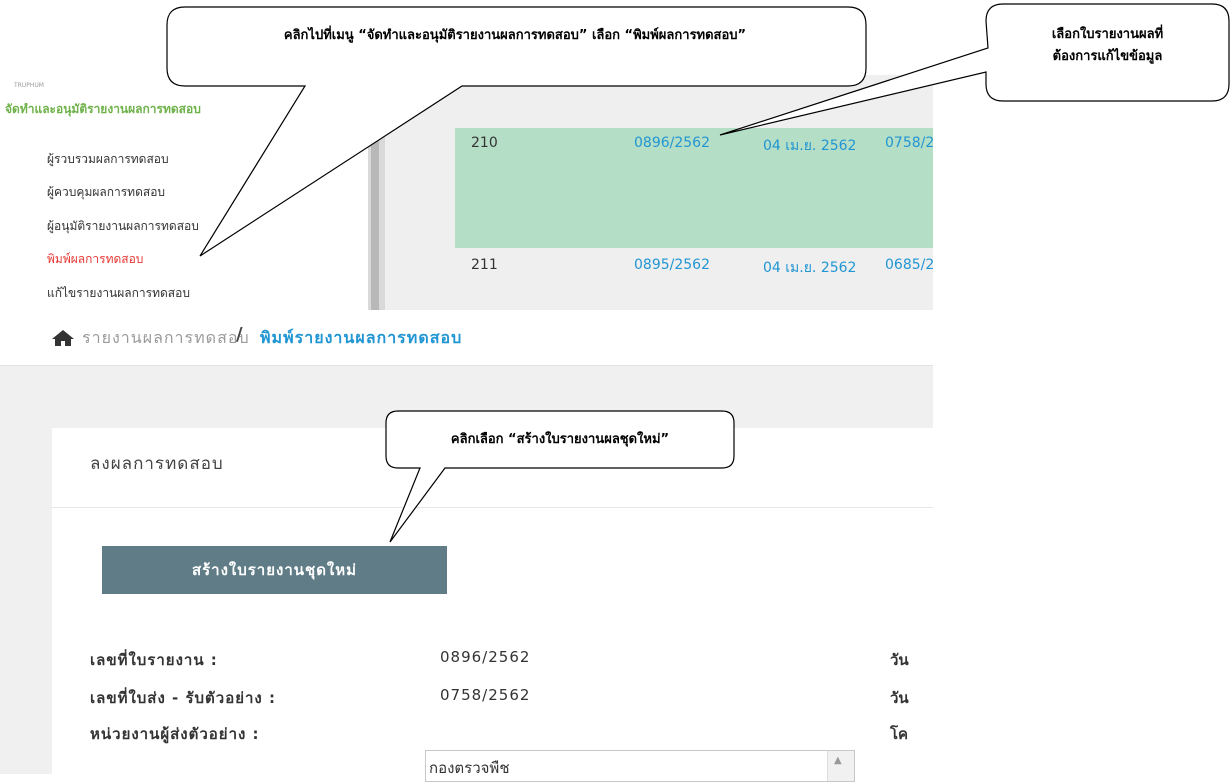  Describe the element at coordinates (560, 439) in the screenshot. I see `callout-create-new-text: คลิกเลือก “สร้างใบรายงานผลชุดใหม่”` at that location.